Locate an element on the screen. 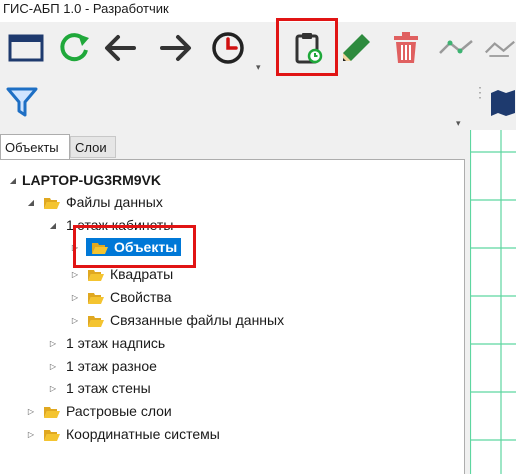  filter-icon is located at coordinates (22, 102).